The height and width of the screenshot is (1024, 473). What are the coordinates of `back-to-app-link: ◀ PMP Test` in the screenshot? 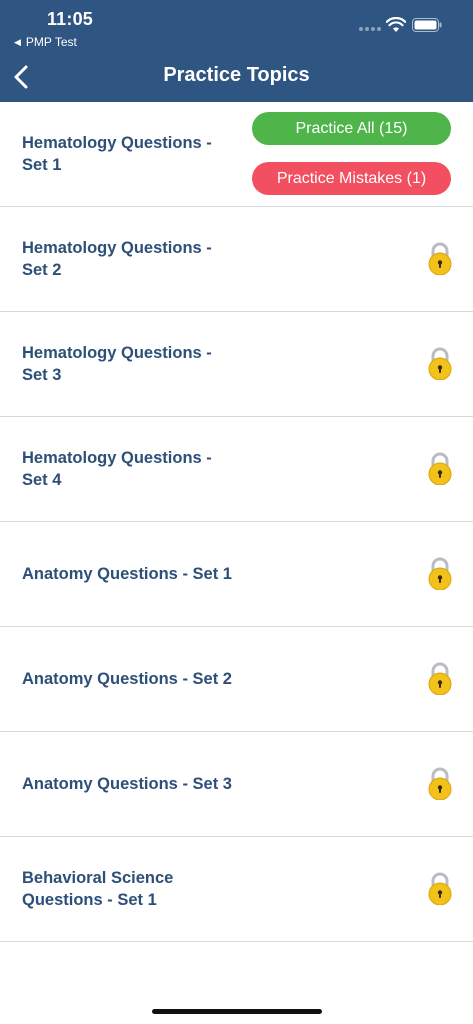 It's located at (45, 42).